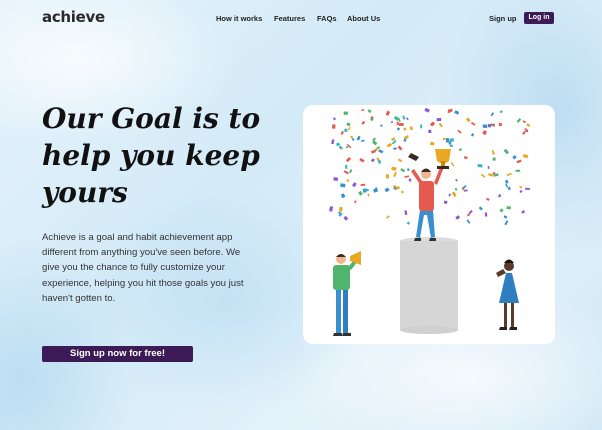  I want to click on nav-features: Features, so click(289, 18).